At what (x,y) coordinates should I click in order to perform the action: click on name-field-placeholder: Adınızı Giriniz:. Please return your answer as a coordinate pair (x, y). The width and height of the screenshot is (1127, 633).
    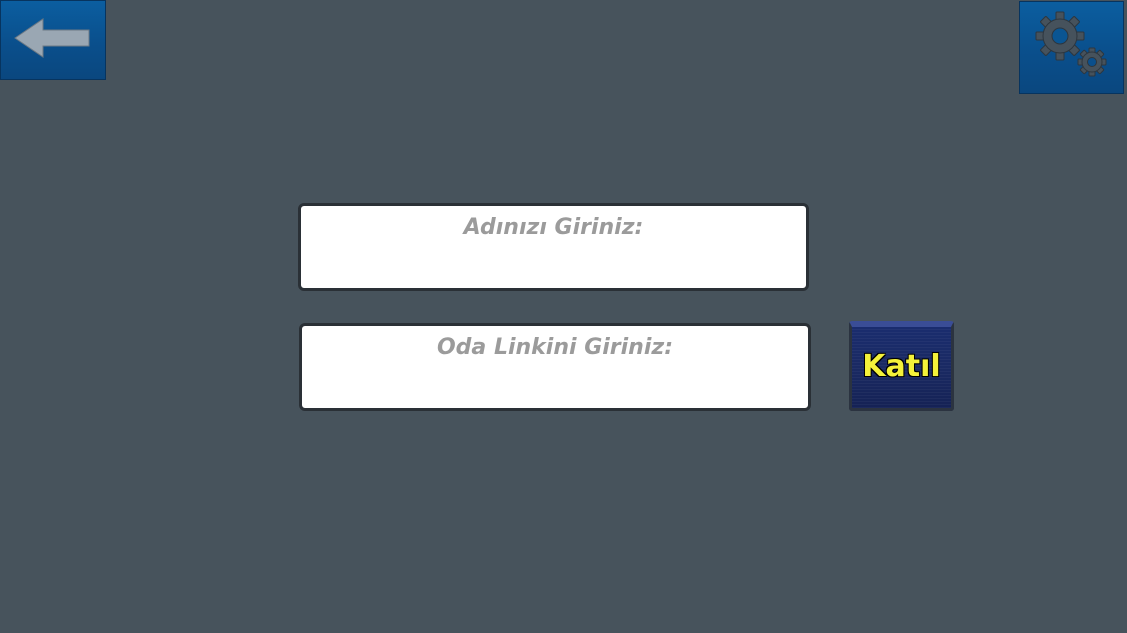
    Looking at the image, I should click on (553, 227).